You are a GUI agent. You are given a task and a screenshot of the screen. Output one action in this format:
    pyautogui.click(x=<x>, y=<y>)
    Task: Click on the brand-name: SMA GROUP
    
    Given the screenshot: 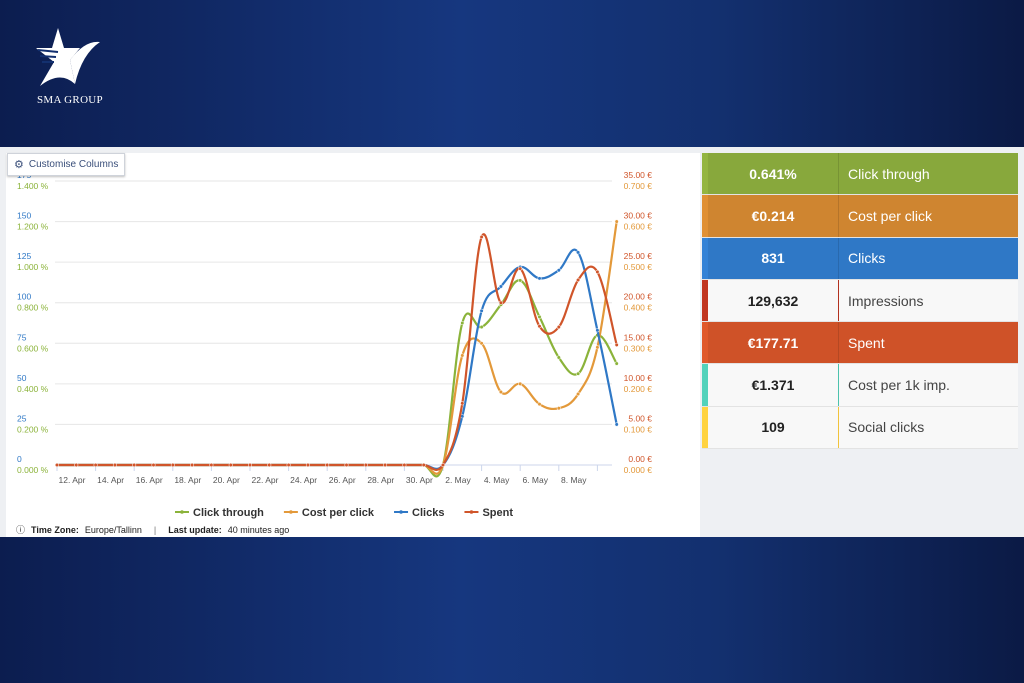 What is the action you would take?
    pyautogui.click(x=70, y=100)
    